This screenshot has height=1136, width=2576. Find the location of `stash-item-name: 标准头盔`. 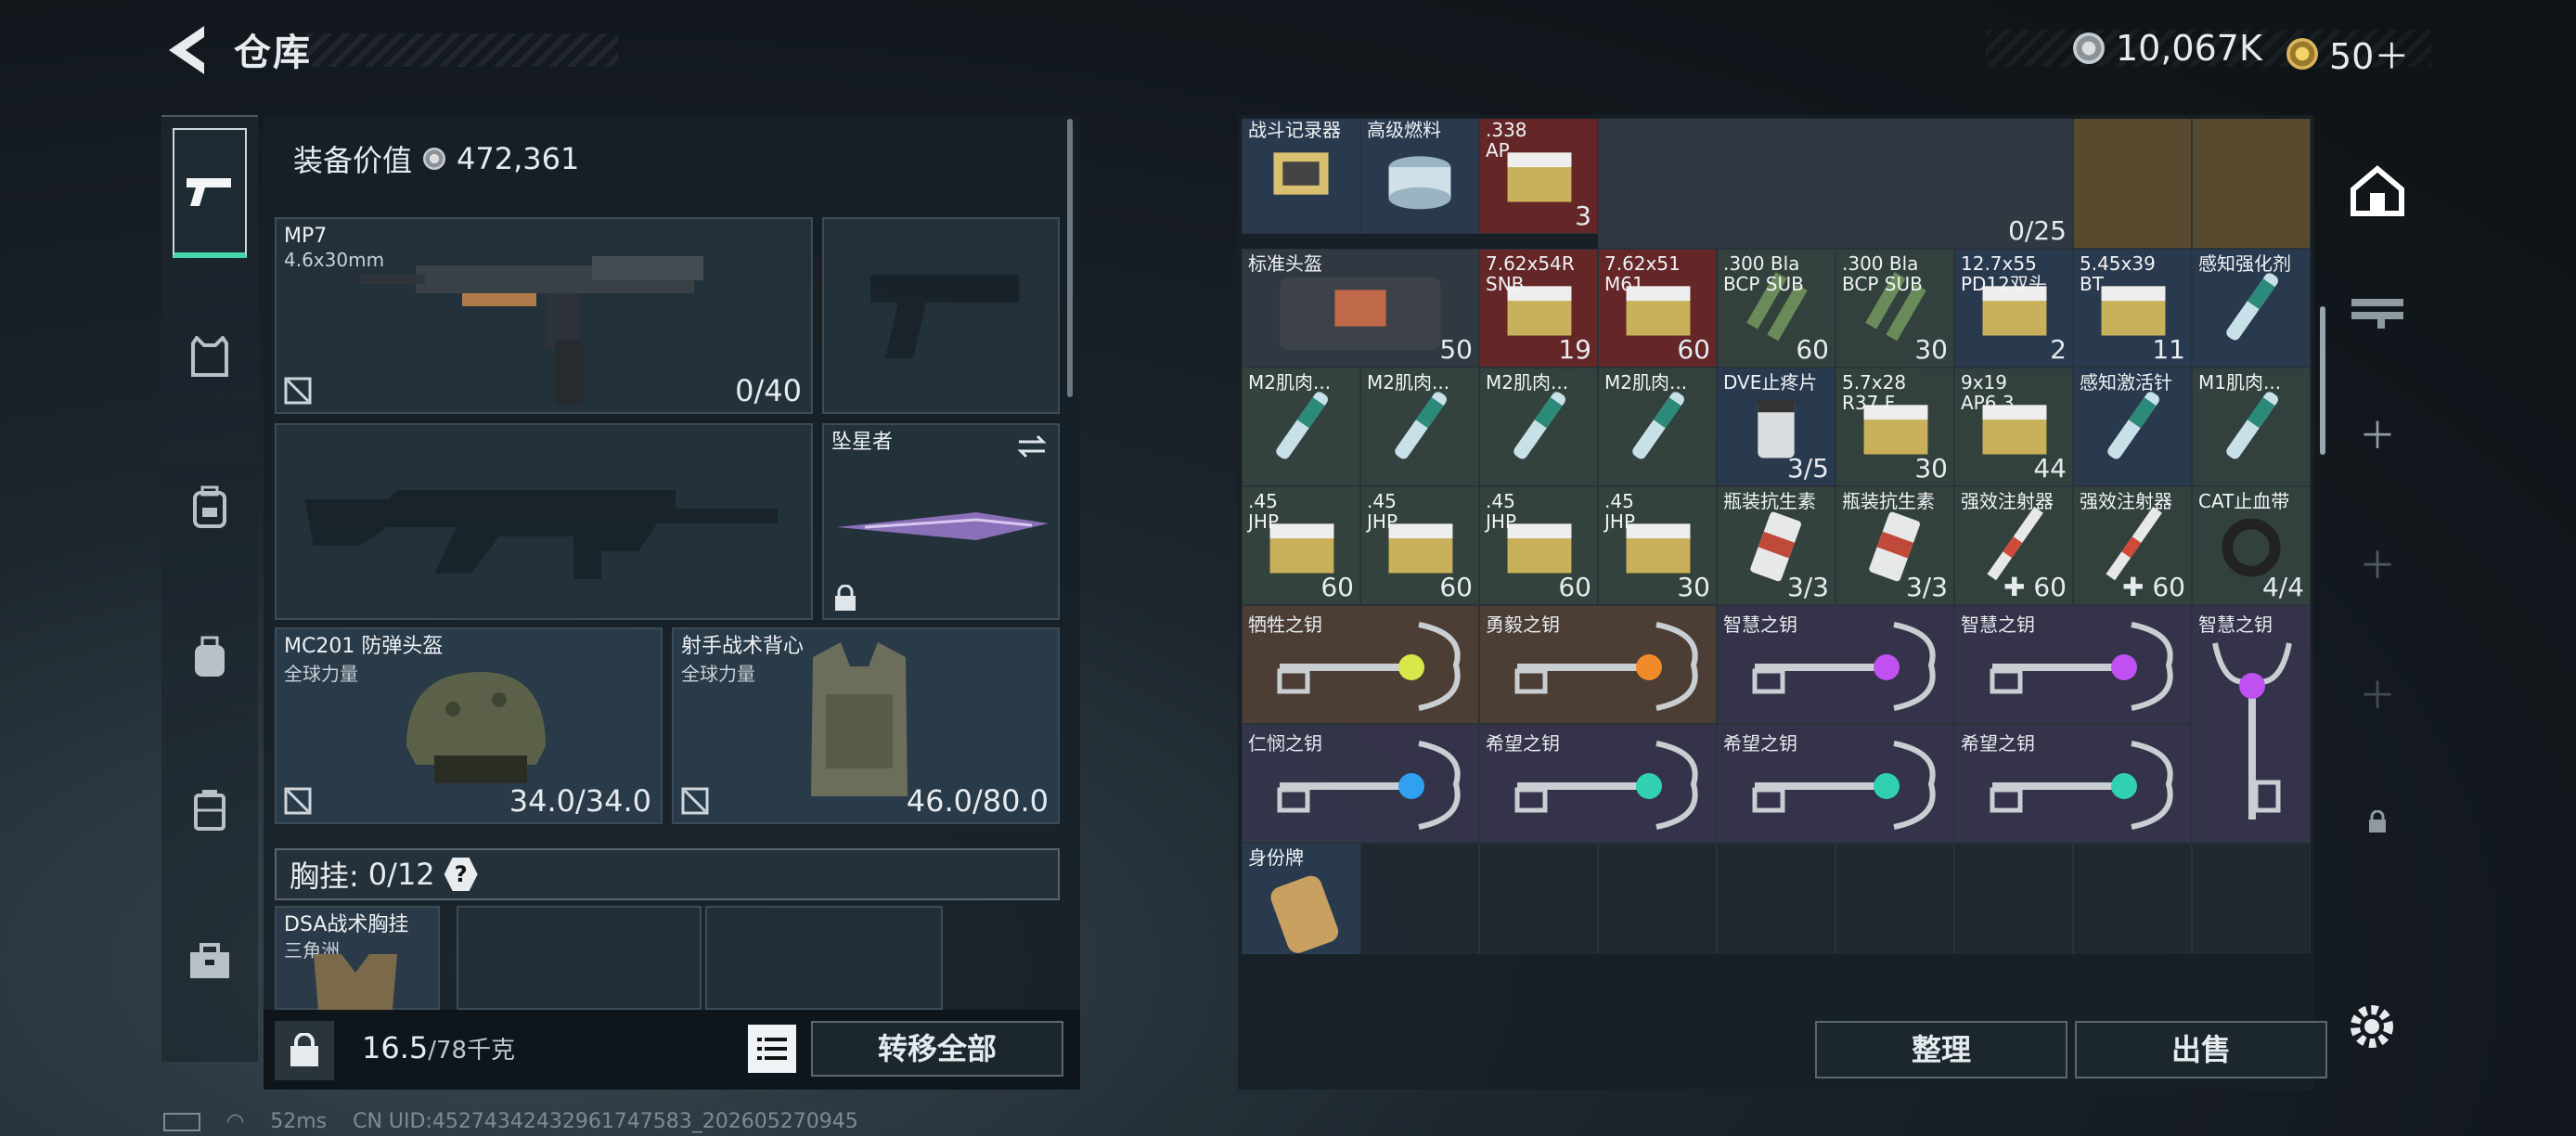

stash-item-name: 标准头盔 is located at coordinates (1285, 263).